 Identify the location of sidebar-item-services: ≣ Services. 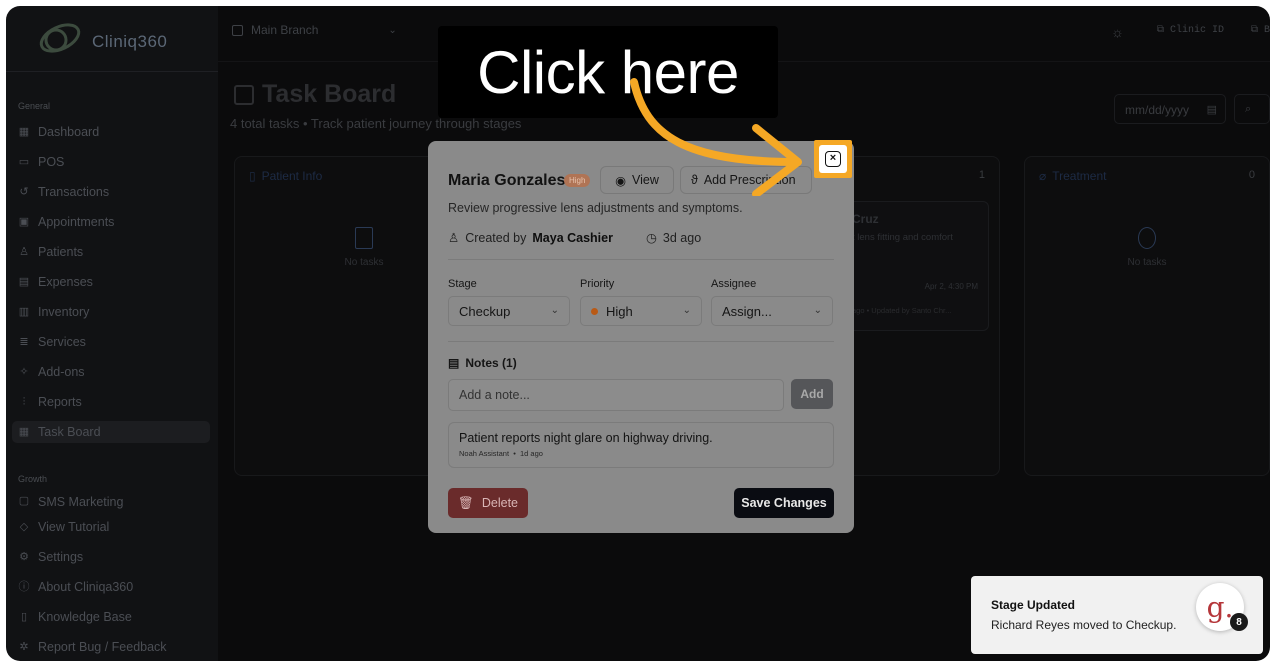
(111, 342).